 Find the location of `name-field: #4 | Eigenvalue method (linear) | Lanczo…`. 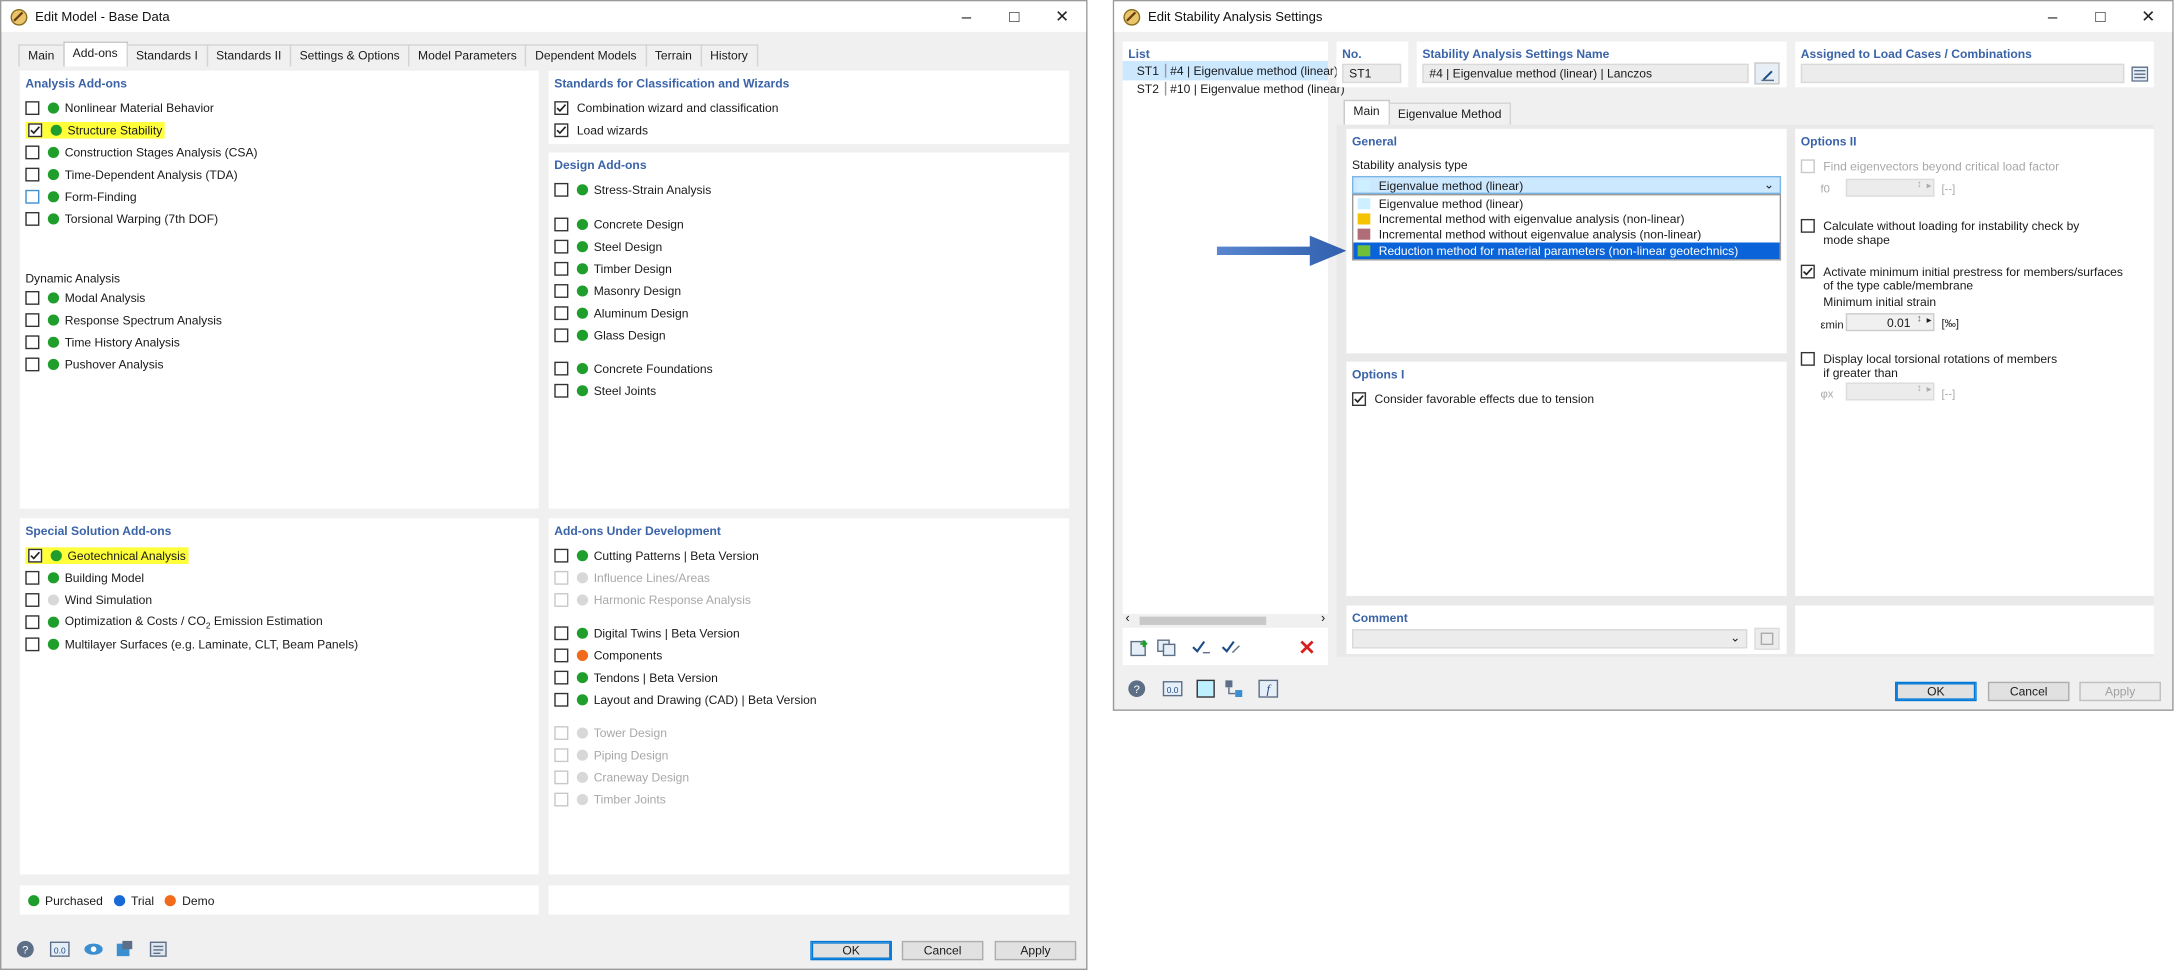

name-field: #4 | Eigenvalue method (linear) | Lanczo… is located at coordinates (1585, 73).